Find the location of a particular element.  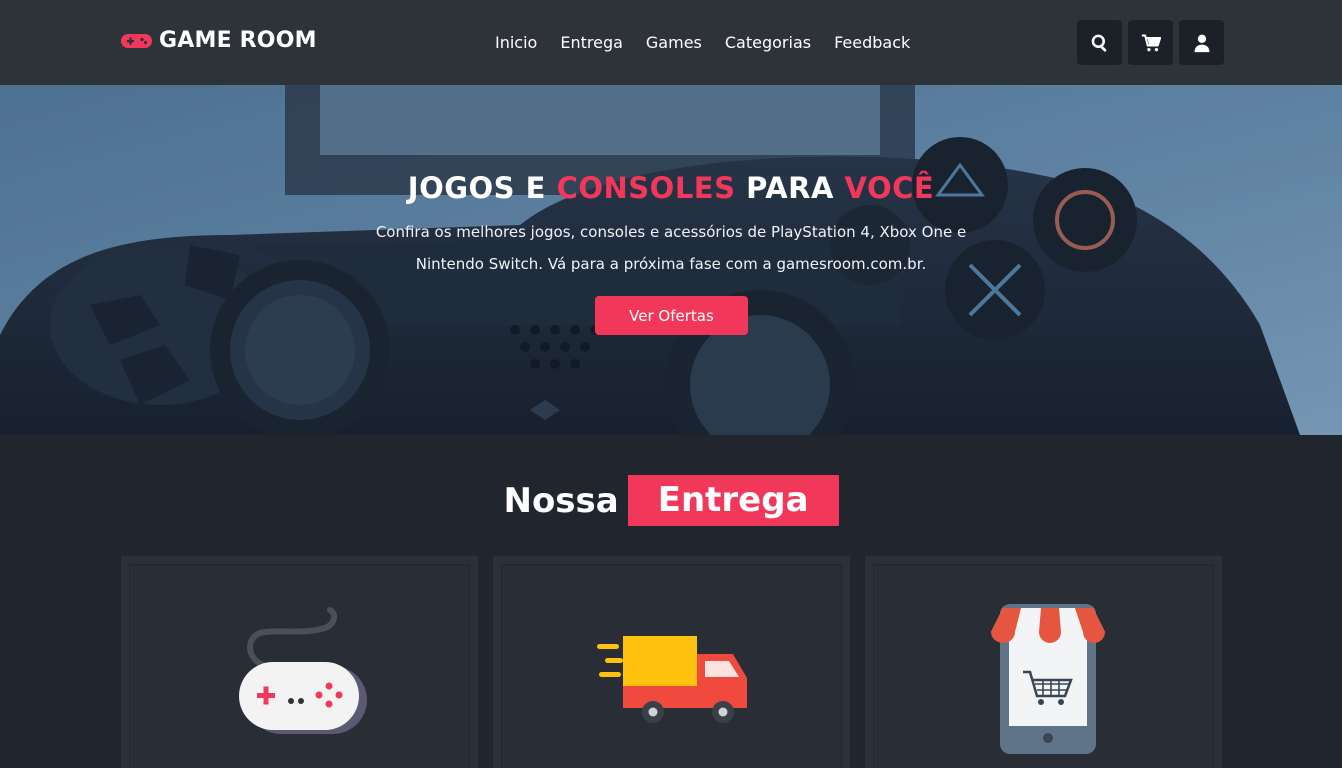

header-actions is located at coordinates (1150, 42).